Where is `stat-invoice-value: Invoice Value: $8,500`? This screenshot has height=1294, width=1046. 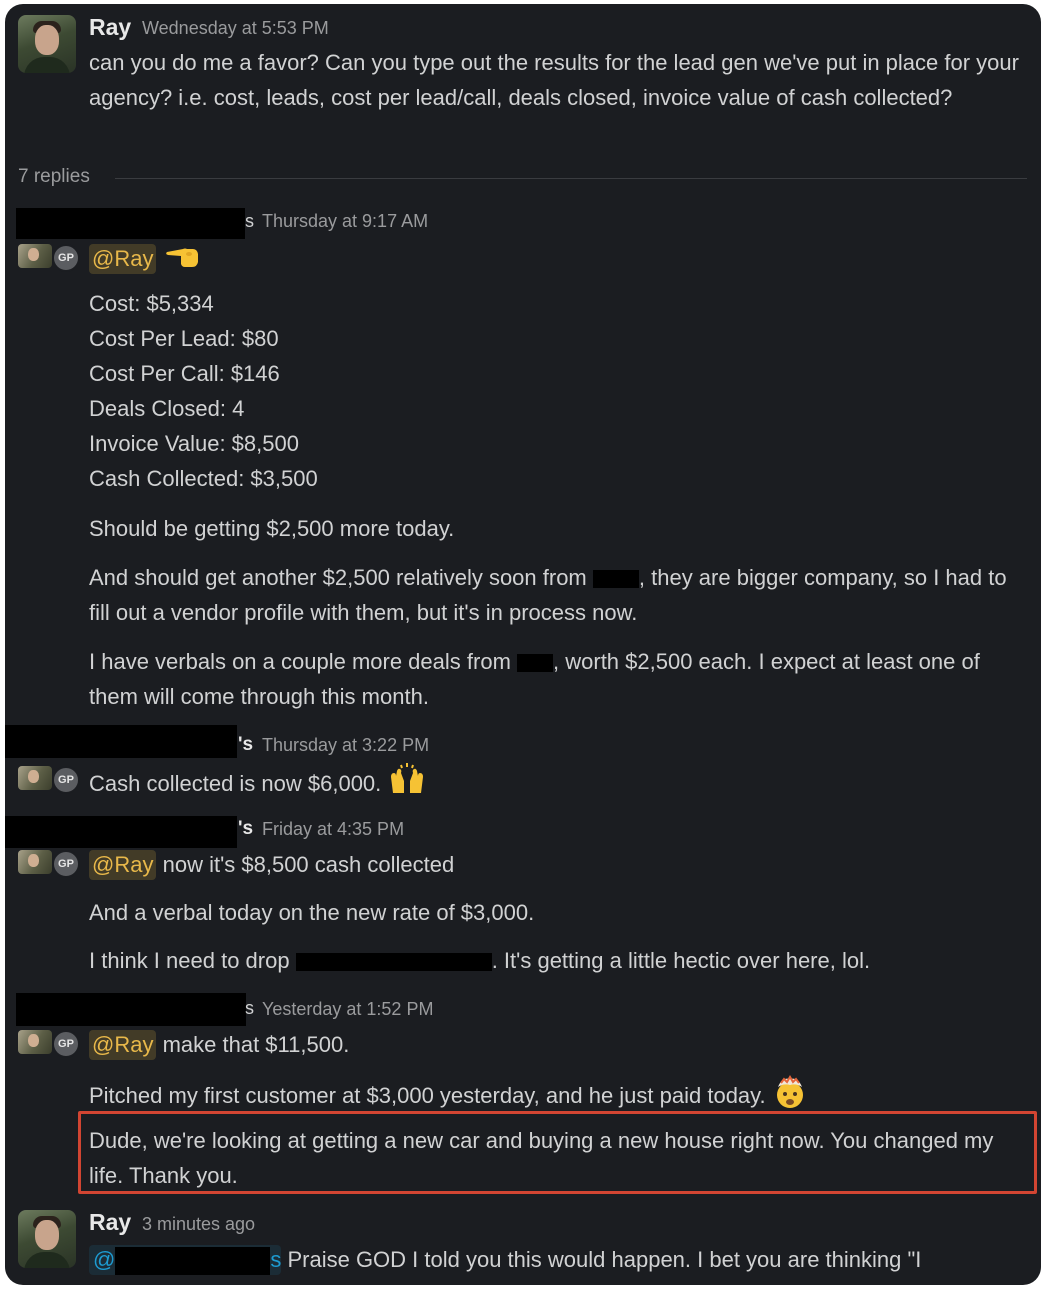
stat-invoice-value: Invoice Value: $8,500 is located at coordinates (194, 443).